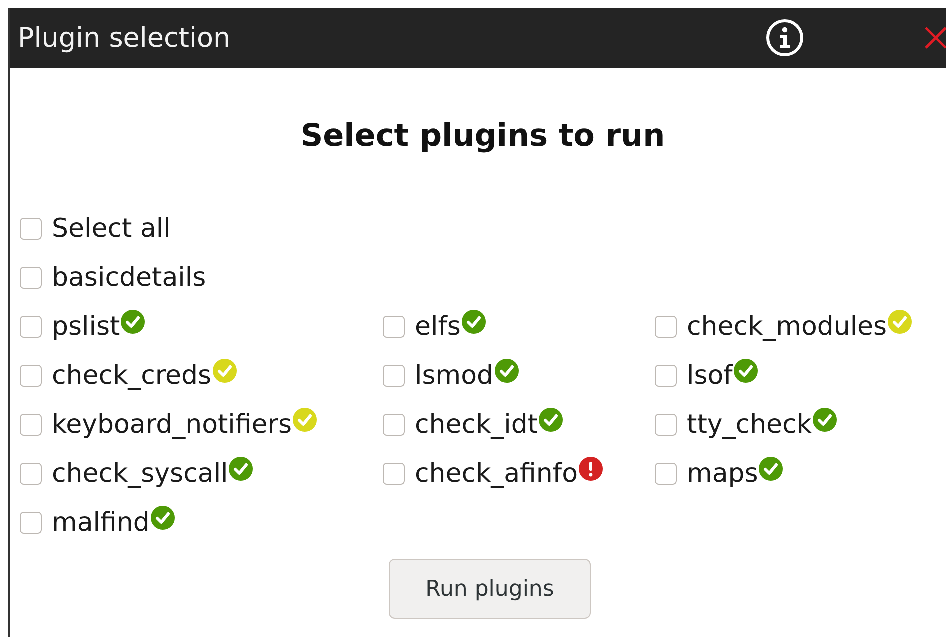 The image size is (946, 637). Describe the element at coordinates (86, 326) in the screenshot. I see `checkbox-label: pslist` at that location.